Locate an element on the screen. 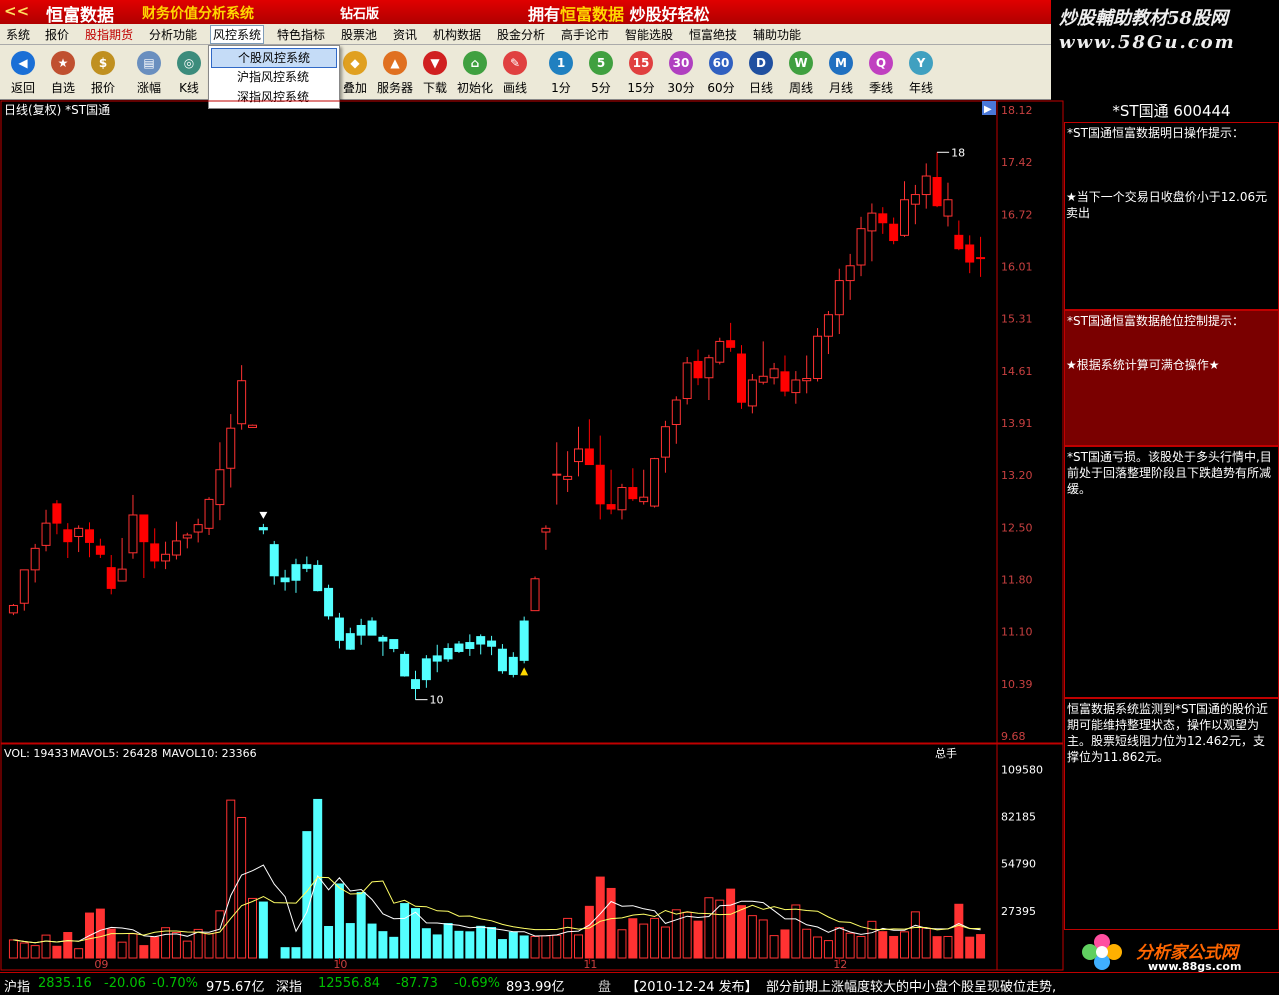  sh-index-pct: -0.70% is located at coordinates (175, 983).